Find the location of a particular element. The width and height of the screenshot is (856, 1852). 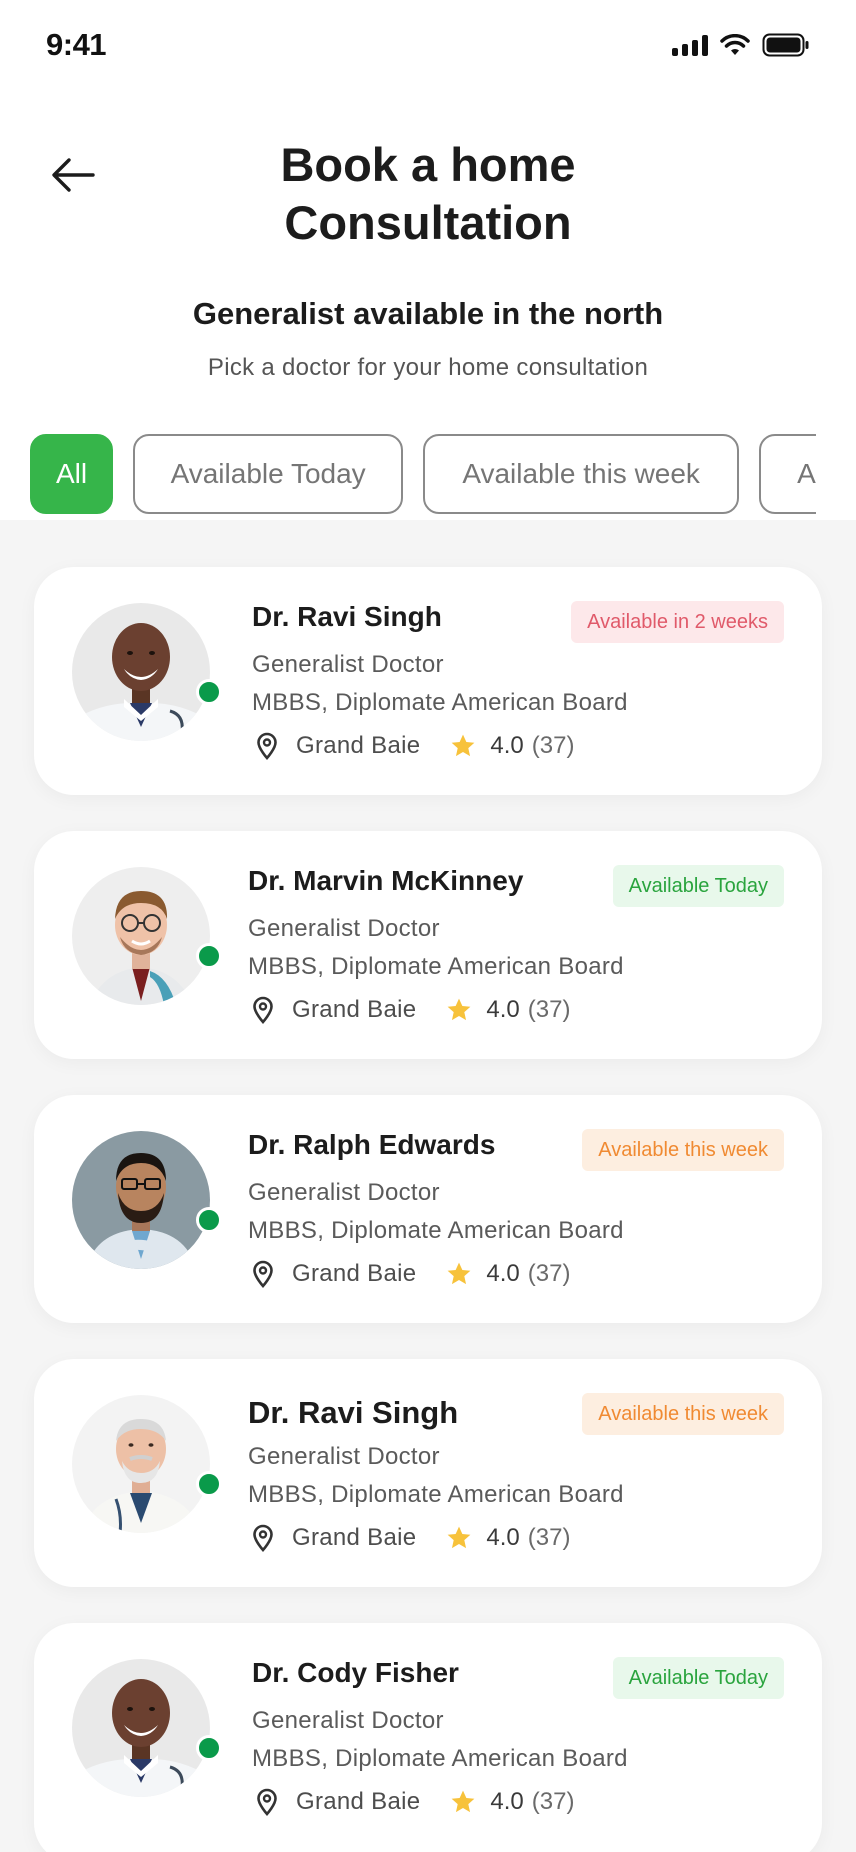

doctor-name: Dr. Marvin McKinney is located at coordinates (386, 880).